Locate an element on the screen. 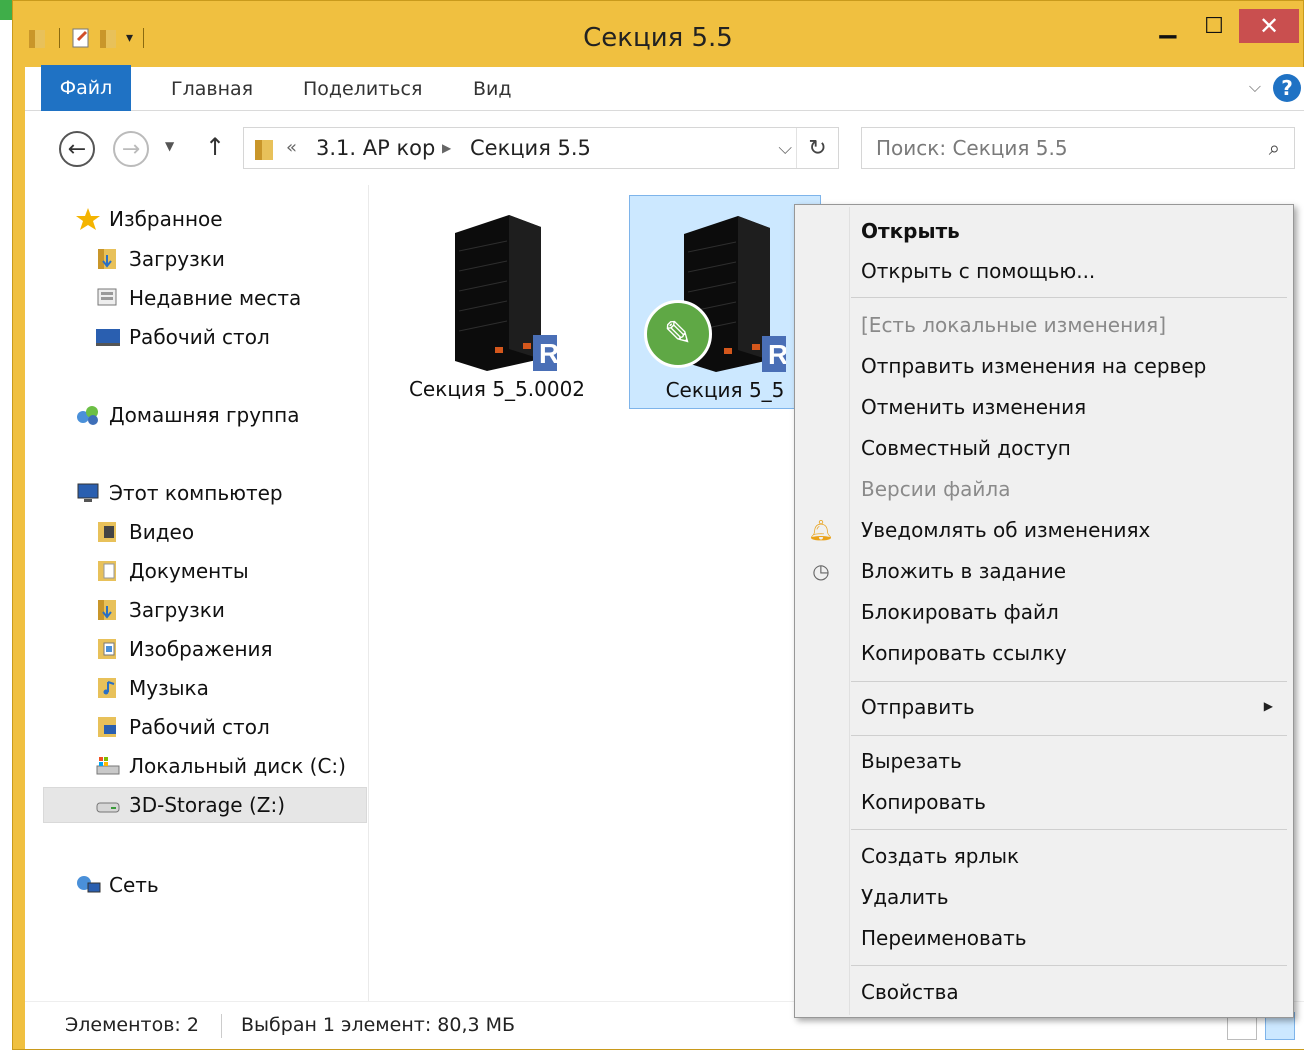 This screenshot has height=1050, width=1304. tab-home: Главная is located at coordinates (212, 89).